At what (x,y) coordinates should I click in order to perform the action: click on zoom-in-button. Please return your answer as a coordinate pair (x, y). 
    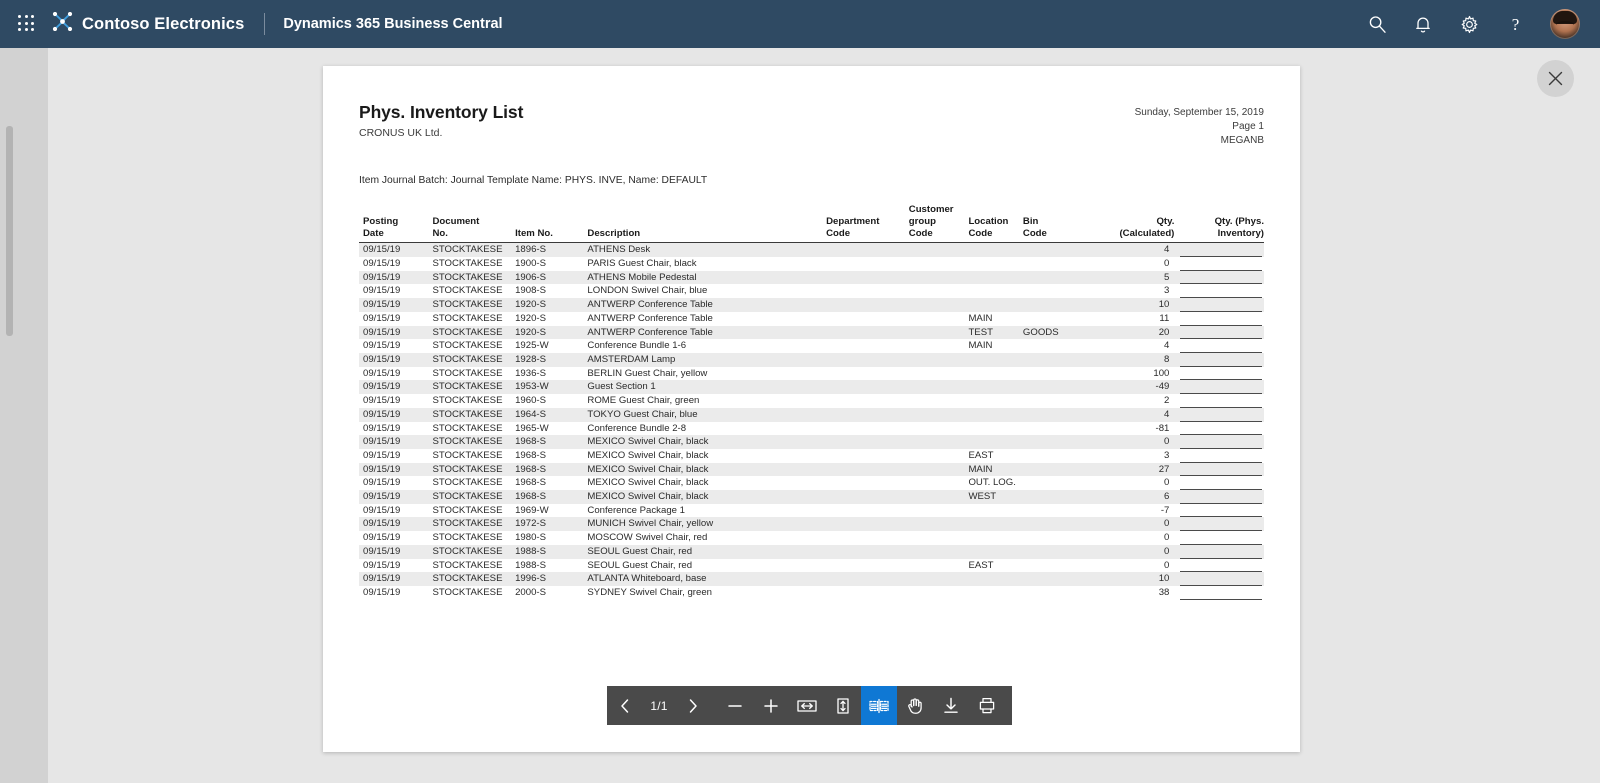
    Looking at the image, I should click on (771, 705).